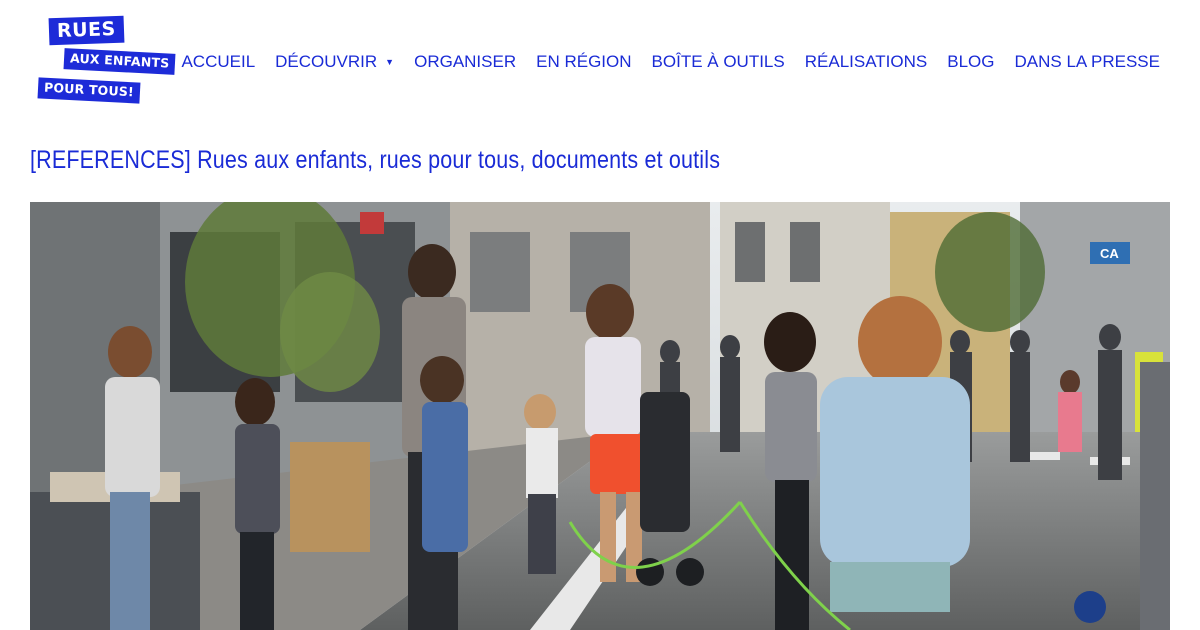  I want to click on nav-item-label: BLOG, so click(971, 61).